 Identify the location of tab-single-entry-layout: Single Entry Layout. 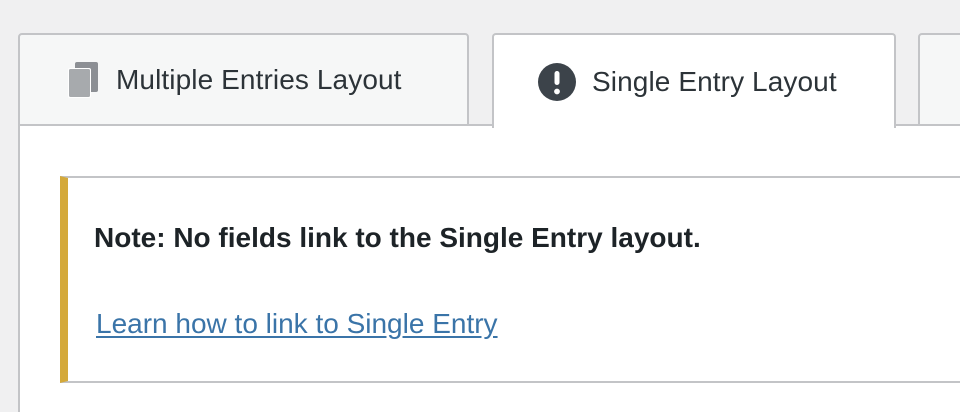
(694, 80).